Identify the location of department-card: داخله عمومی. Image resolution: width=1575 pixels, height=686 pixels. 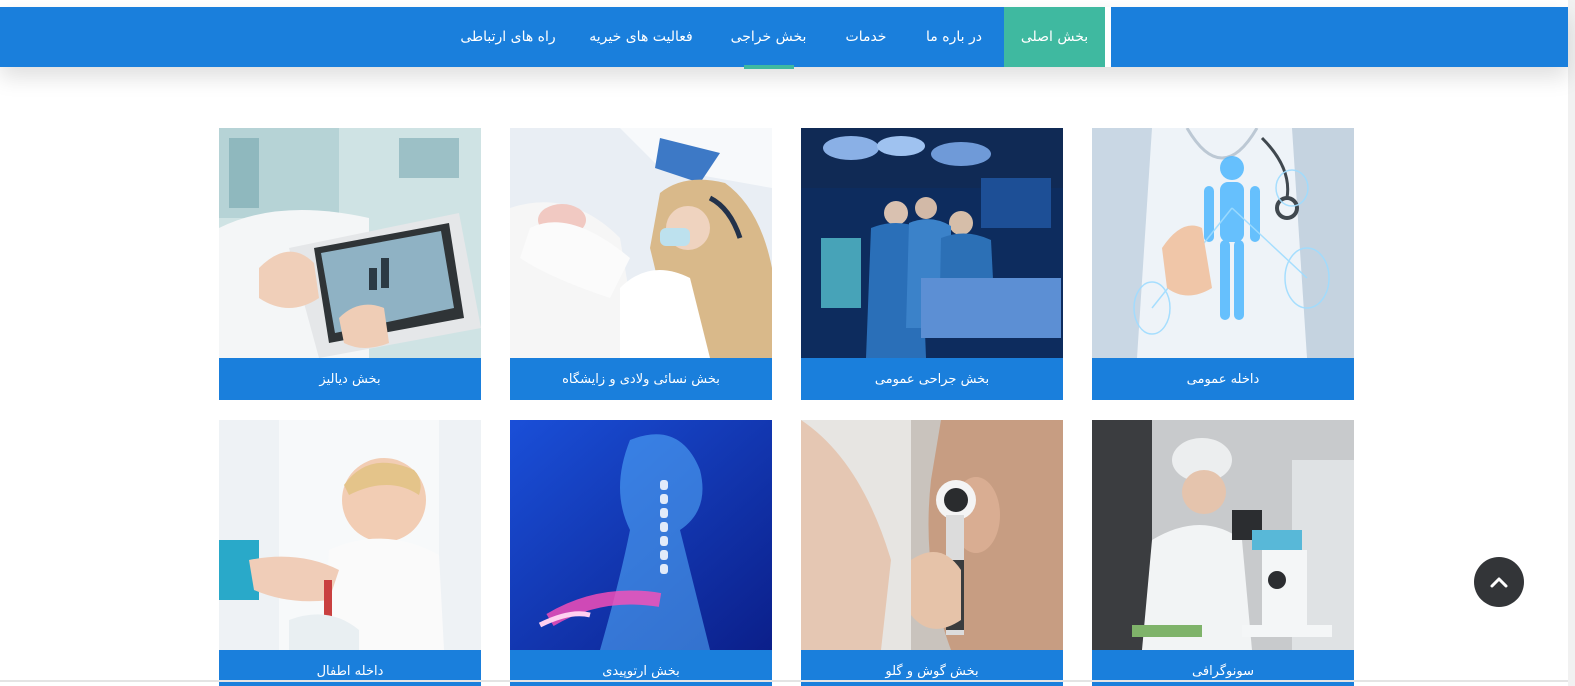
(1223, 264).